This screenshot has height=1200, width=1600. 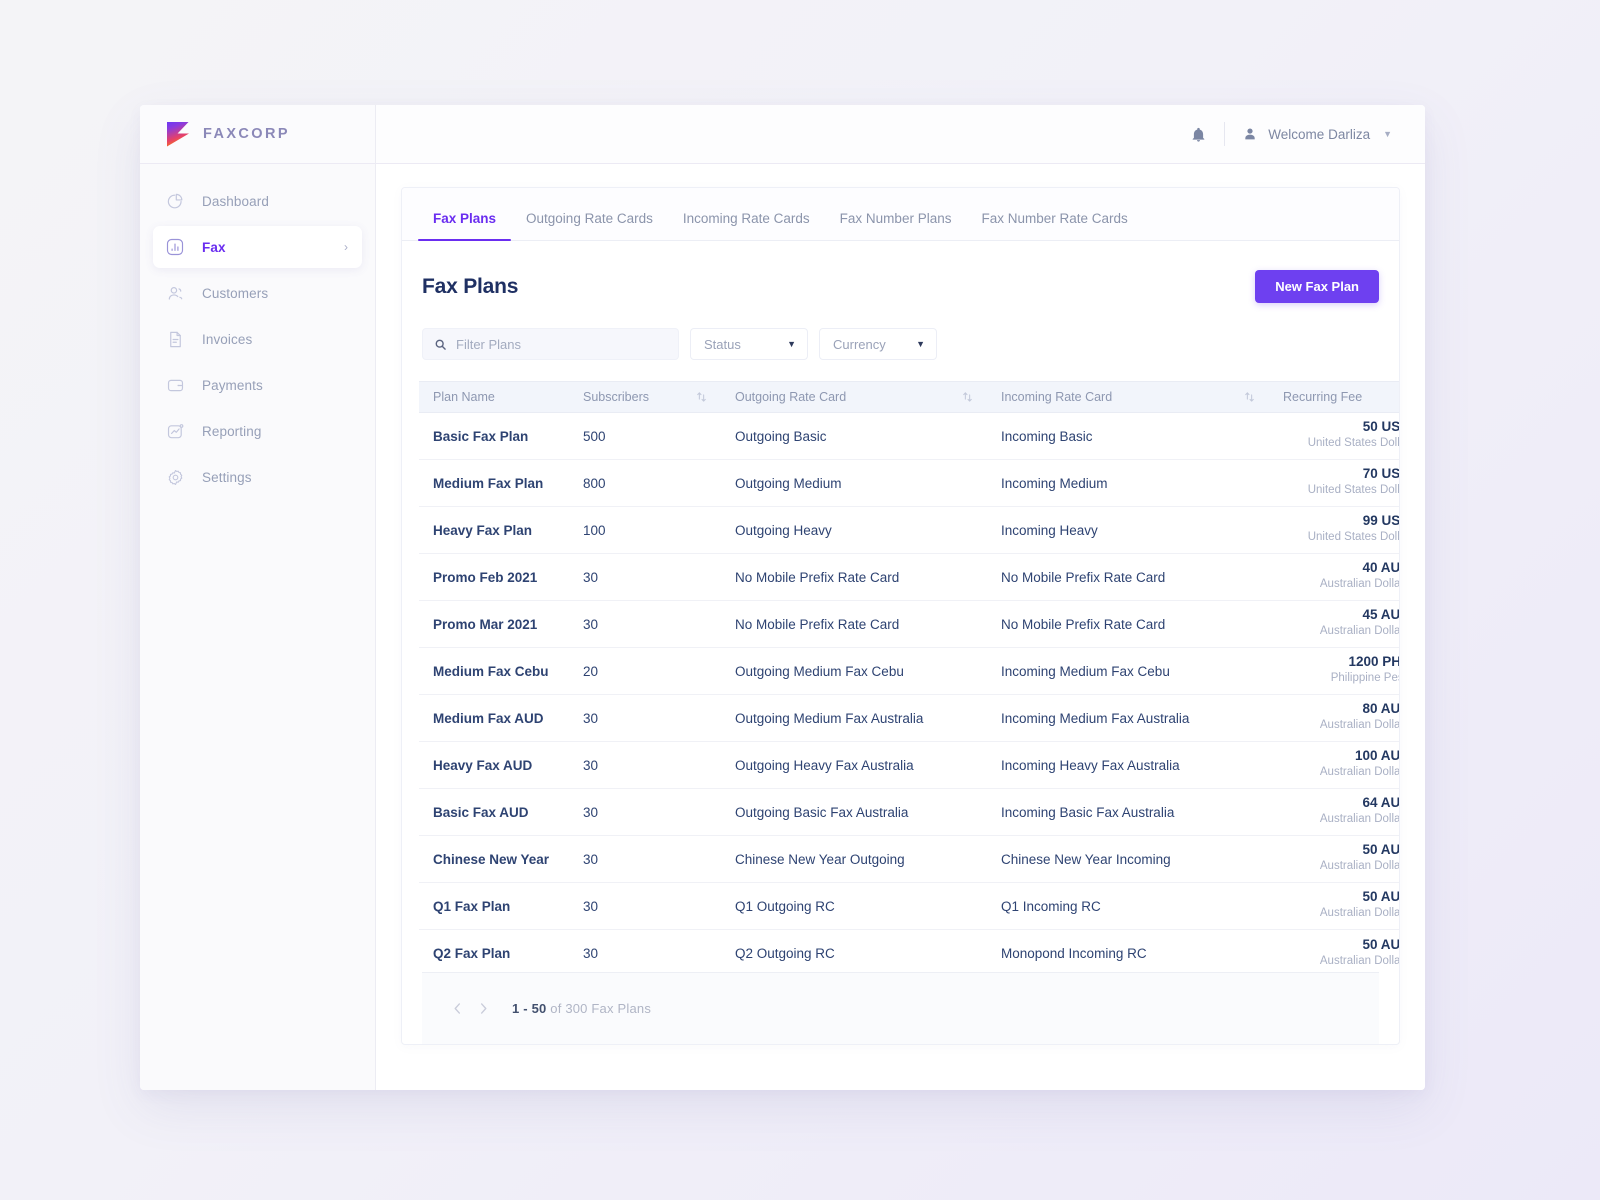 What do you see at coordinates (494, 812) in the screenshot?
I see `cell-plan-name: Basic Fax AUD` at bounding box center [494, 812].